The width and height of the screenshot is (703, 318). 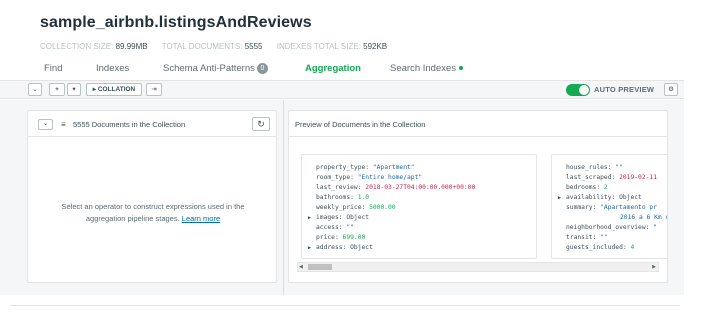 What do you see at coordinates (605, 187) in the screenshot?
I see `field-value: 2` at bounding box center [605, 187].